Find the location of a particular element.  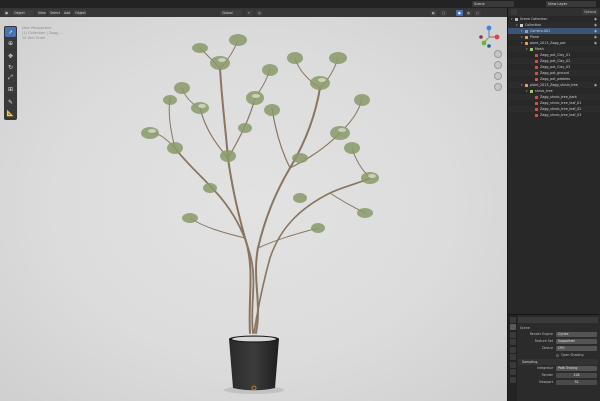

render-samples-field: 128 is located at coordinates (576, 375).